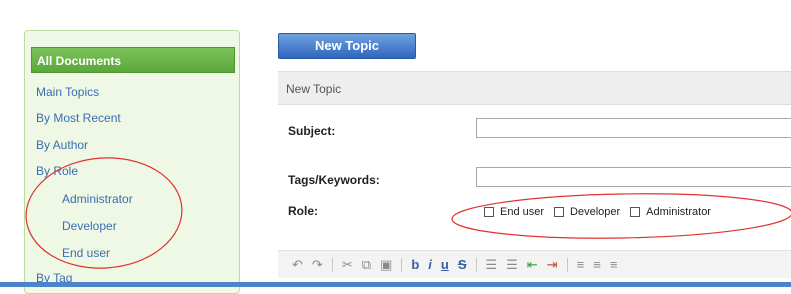 This screenshot has width=791, height=294. What do you see at coordinates (595, 212) in the screenshot?
I see `developer-checkbox-label: Developer` at bounding box center [595, 212].